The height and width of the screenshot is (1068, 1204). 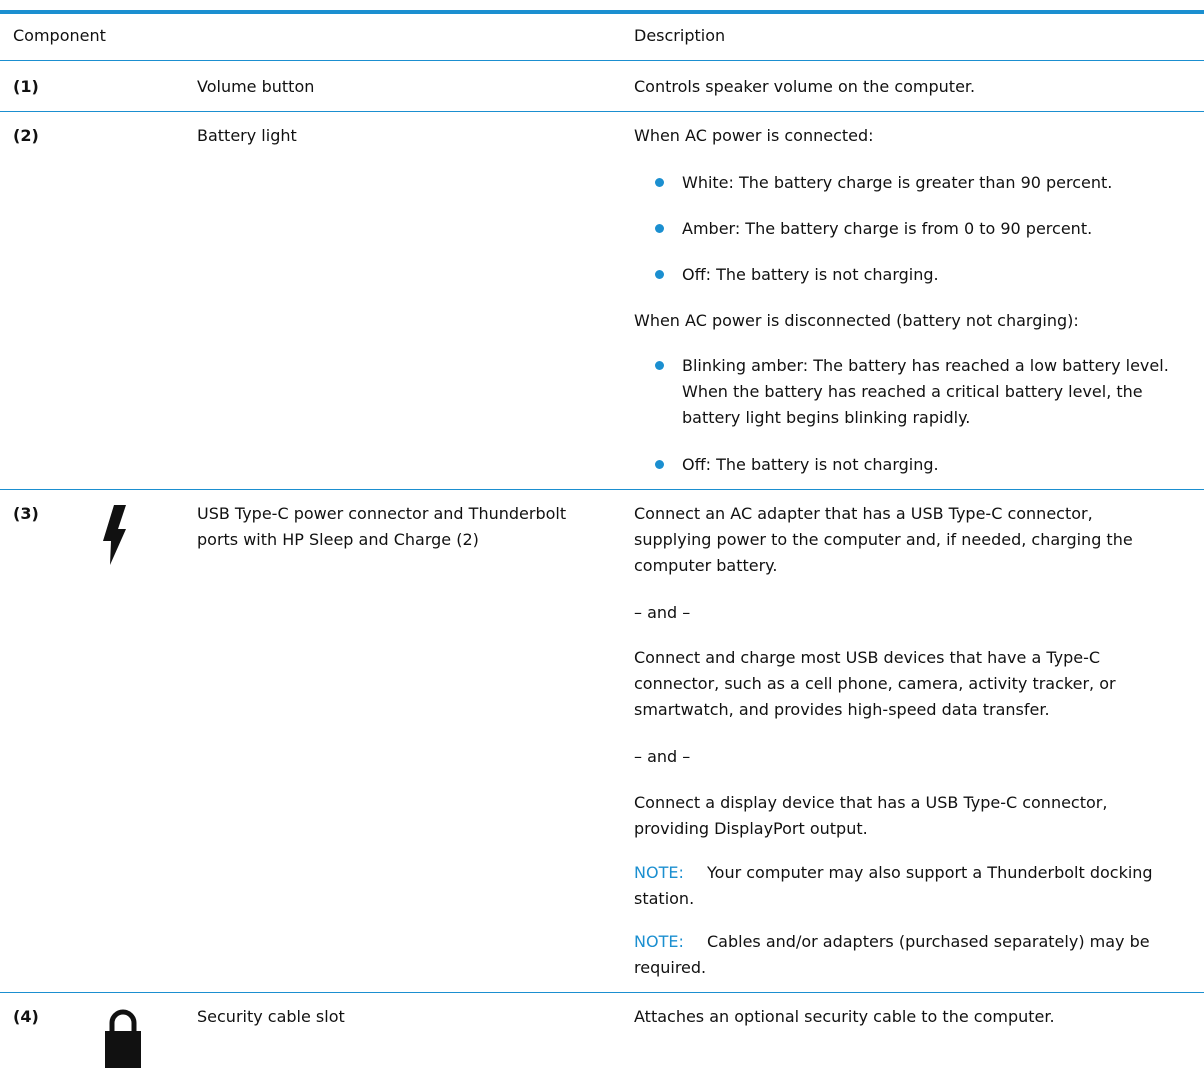 What do you see at coordinates (602, 12) in the screenshot?
I see `table-top-rule` at bounding box center [602, 12].